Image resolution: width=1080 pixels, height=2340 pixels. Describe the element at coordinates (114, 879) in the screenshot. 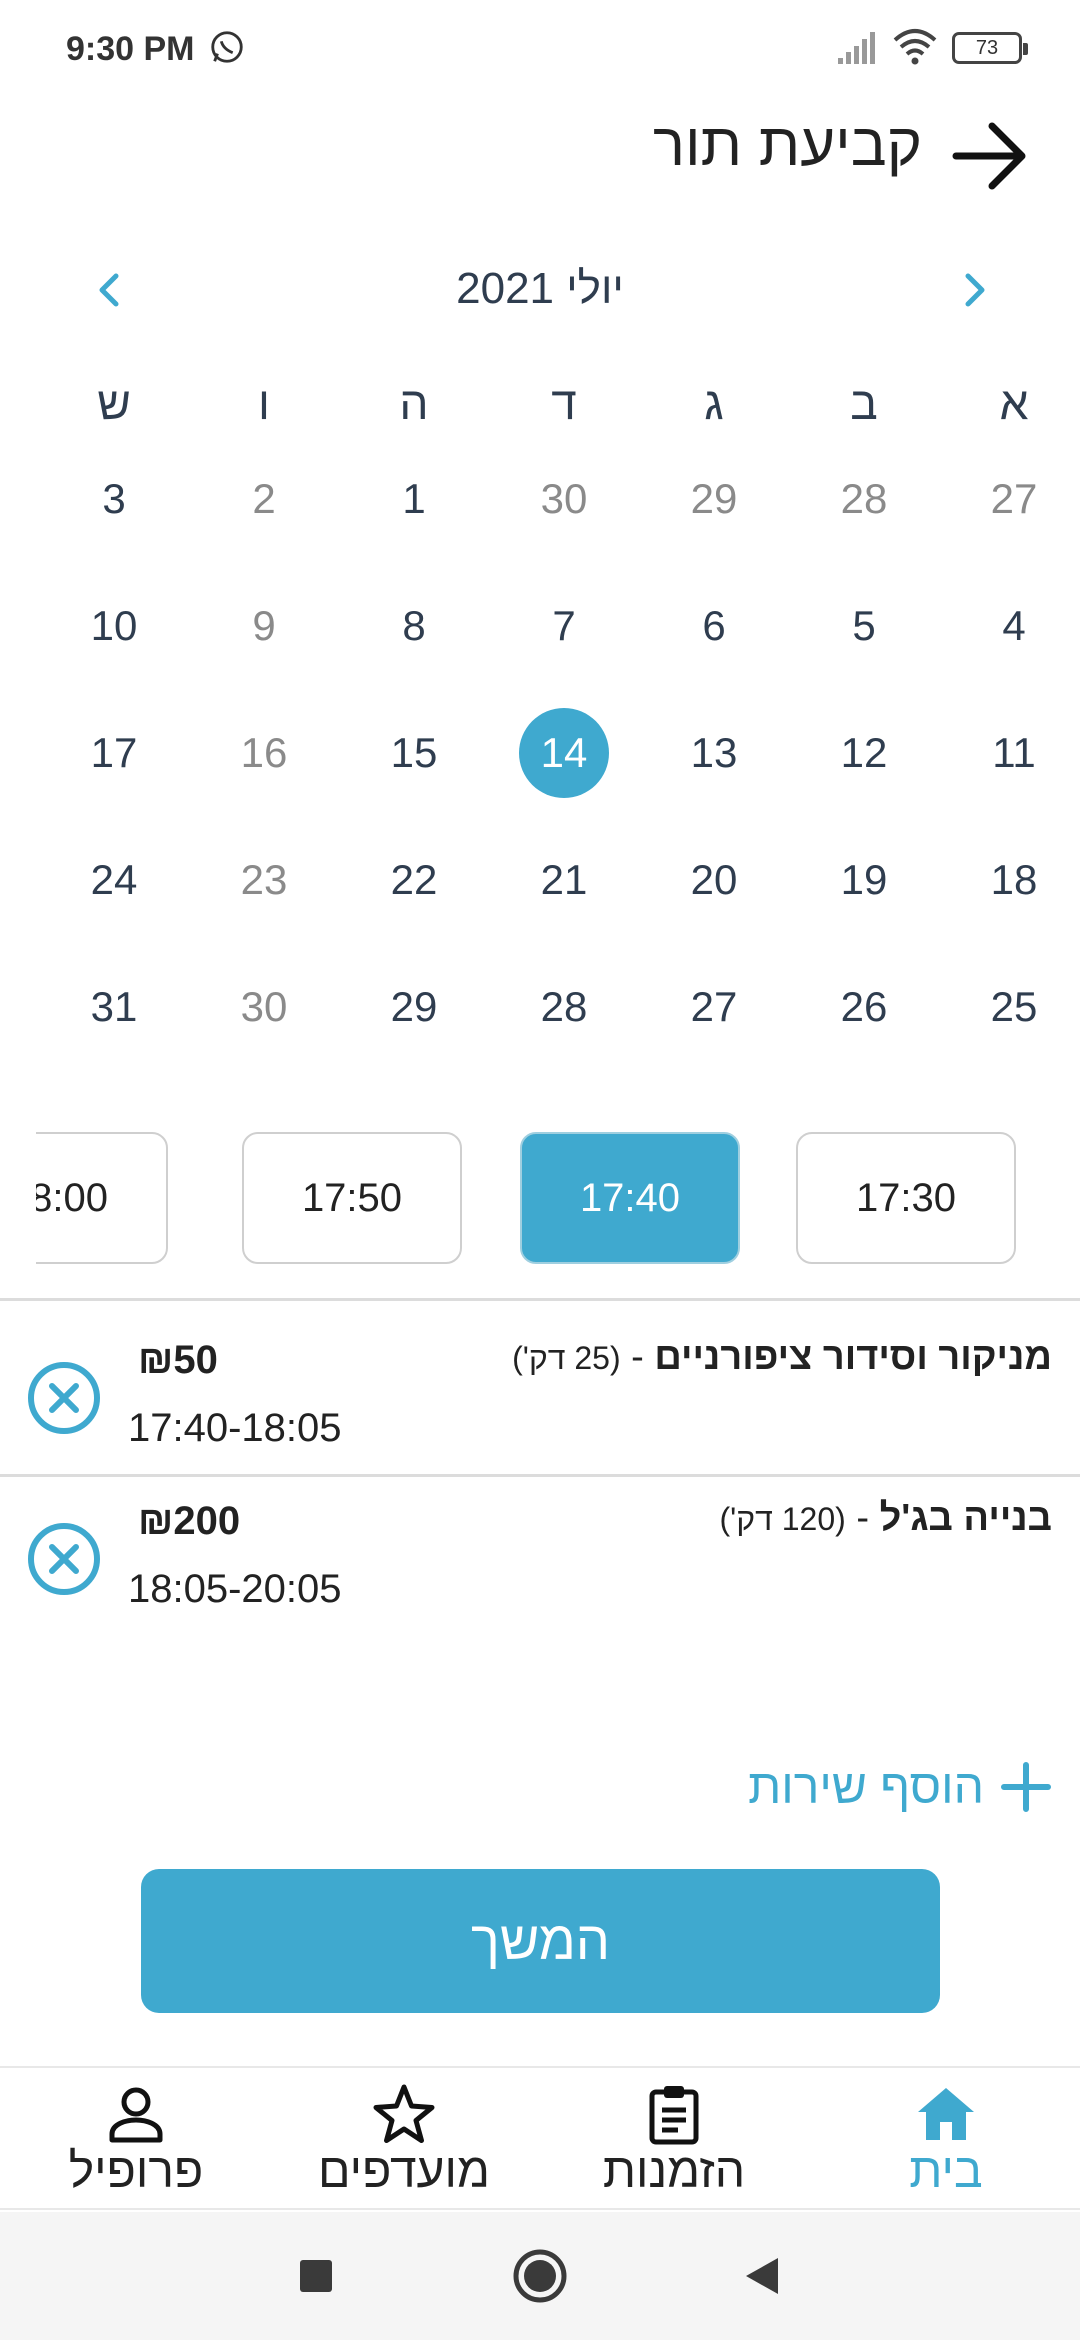

I see `day-number: 24` at that location.